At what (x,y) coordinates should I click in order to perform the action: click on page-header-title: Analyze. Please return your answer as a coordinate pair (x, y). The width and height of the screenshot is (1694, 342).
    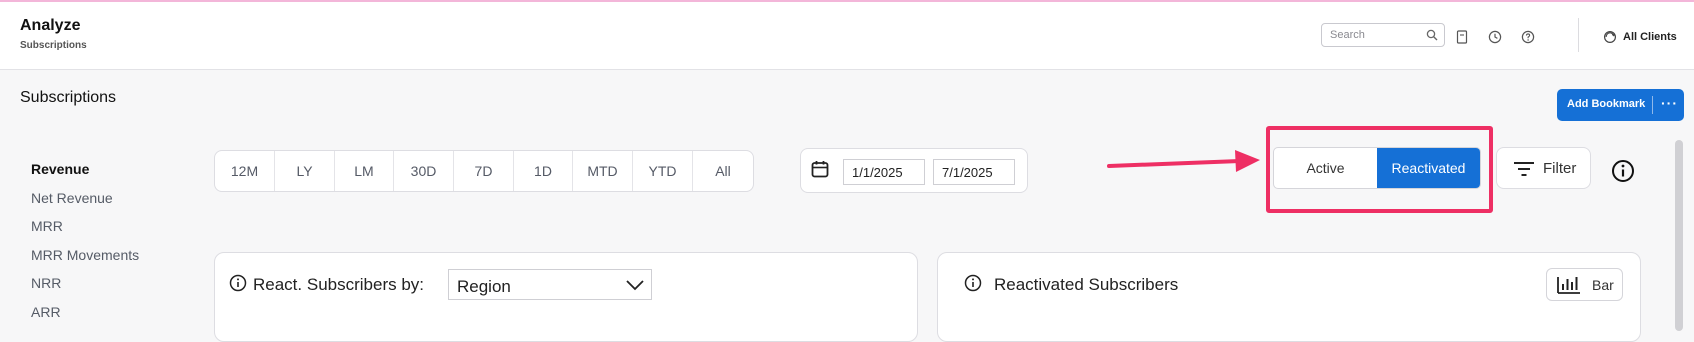
    Looking at the image, I should click on (50, 25).